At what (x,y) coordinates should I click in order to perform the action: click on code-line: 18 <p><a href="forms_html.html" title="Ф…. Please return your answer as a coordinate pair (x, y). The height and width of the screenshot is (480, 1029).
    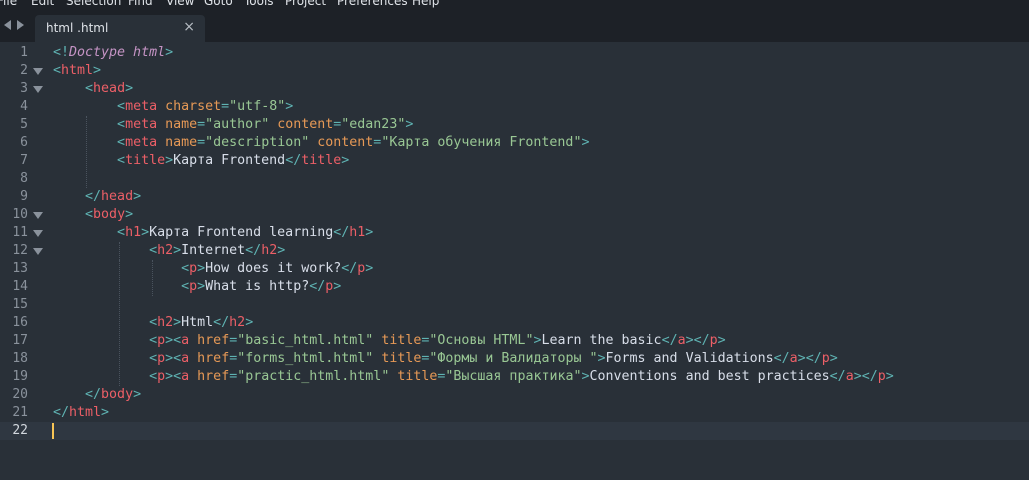
    Looking at the image, I should click on (514, 359).